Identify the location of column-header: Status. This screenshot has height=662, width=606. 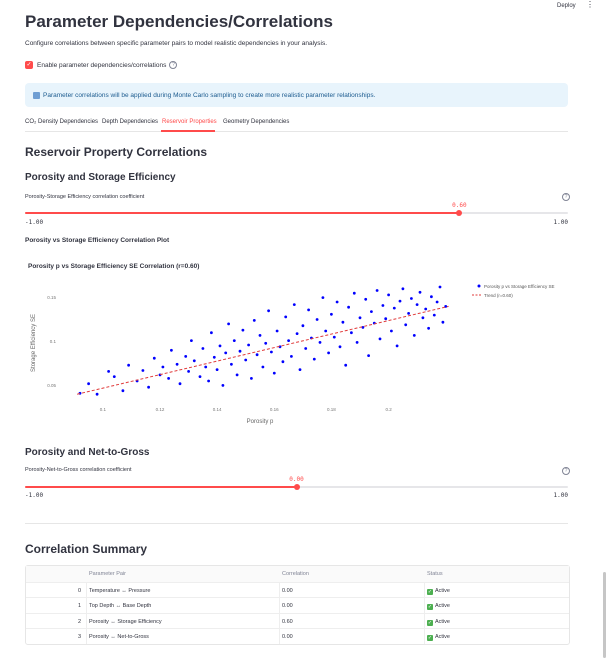
(435, 574).